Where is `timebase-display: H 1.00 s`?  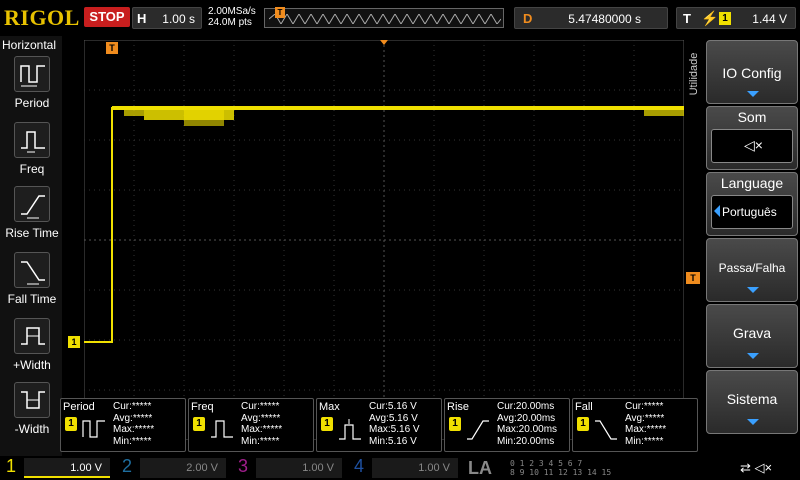 timebase-display: H 1.00 s is located at coordinates (167, 18).